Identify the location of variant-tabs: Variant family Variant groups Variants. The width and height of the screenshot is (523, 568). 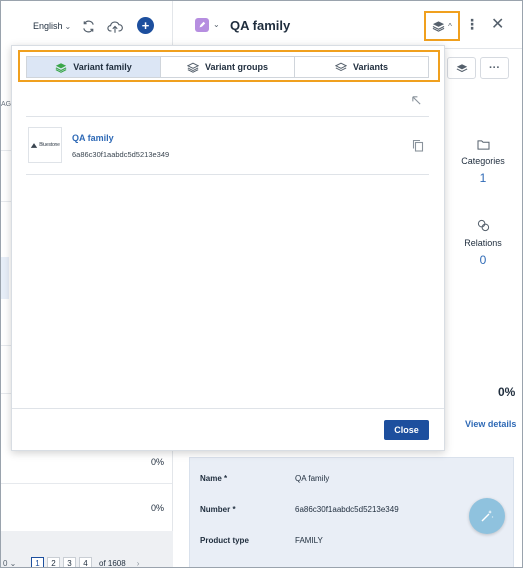
(227, 67).